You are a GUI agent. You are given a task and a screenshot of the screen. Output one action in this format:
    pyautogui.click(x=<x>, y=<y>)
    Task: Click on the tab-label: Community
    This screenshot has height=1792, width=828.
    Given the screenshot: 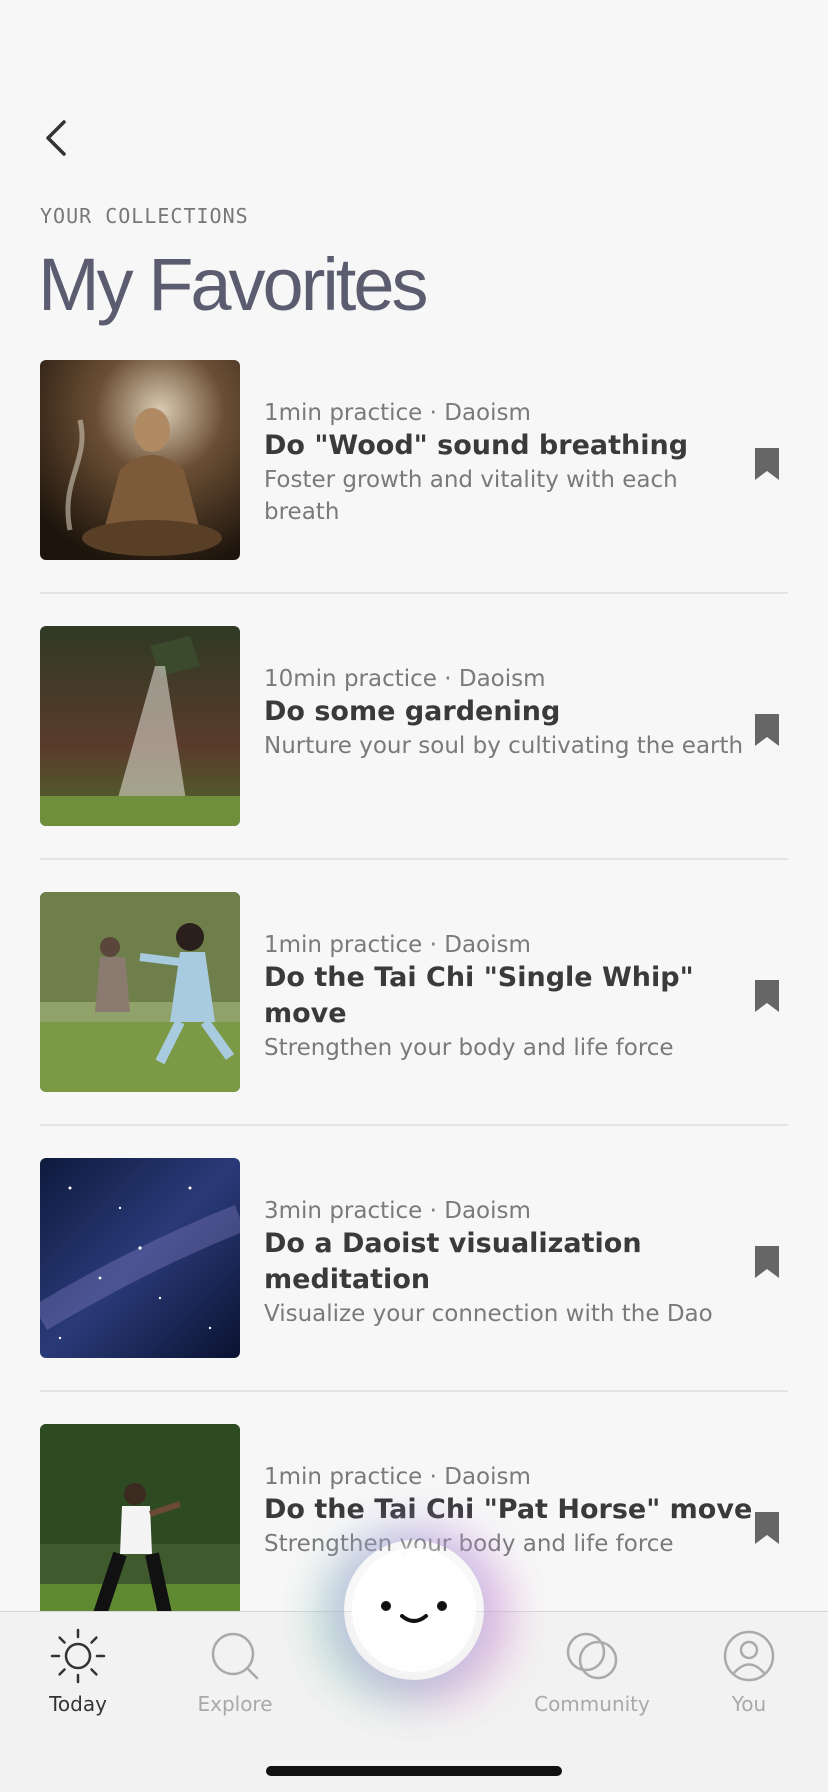 What is the action you would take?
    pyautogui.click(x=592, y=1704)
    